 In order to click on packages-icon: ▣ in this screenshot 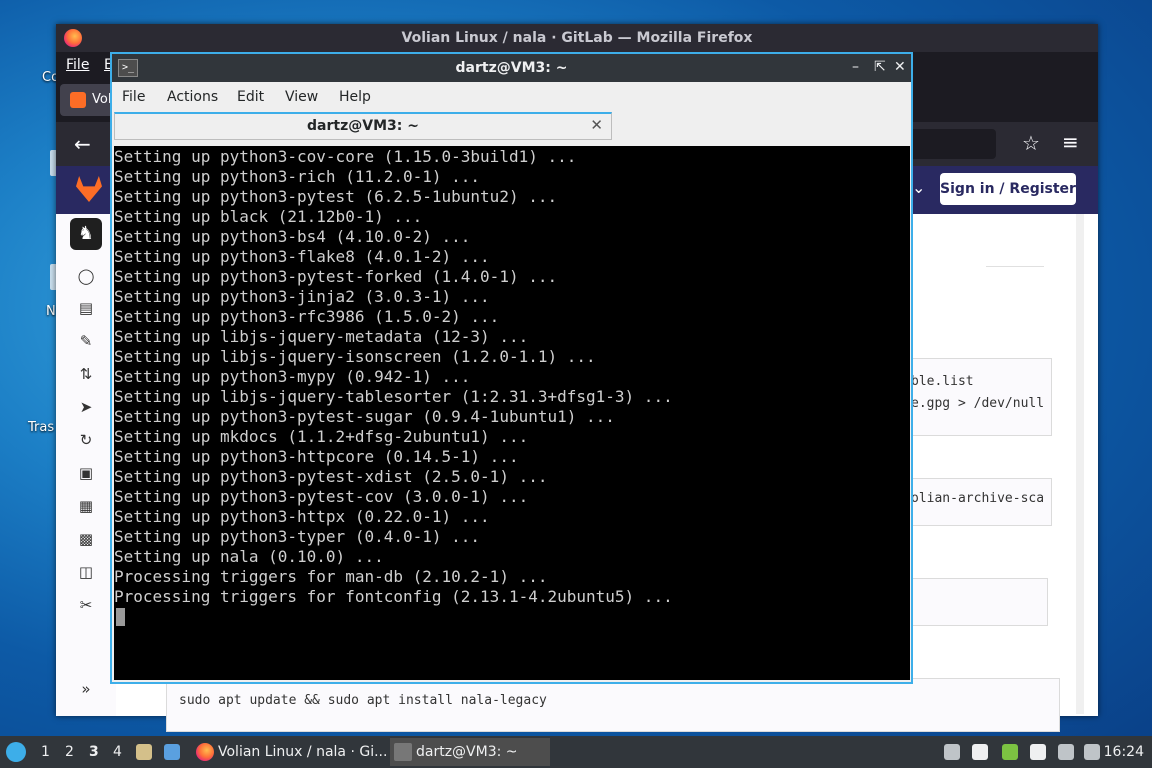, I will do `click(86, 473)`.